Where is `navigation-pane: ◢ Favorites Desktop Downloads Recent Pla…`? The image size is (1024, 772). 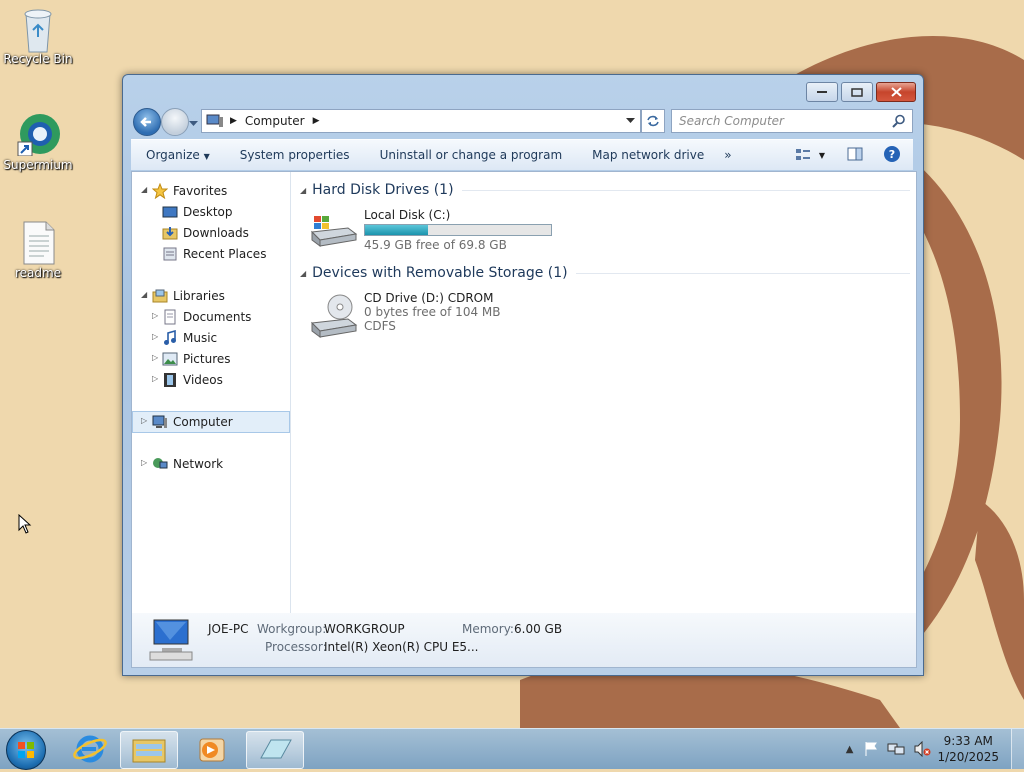 navigation-pane: ◢ Favorites Desktop Downloads Recent Pla… is located at coordinates (211, 393).